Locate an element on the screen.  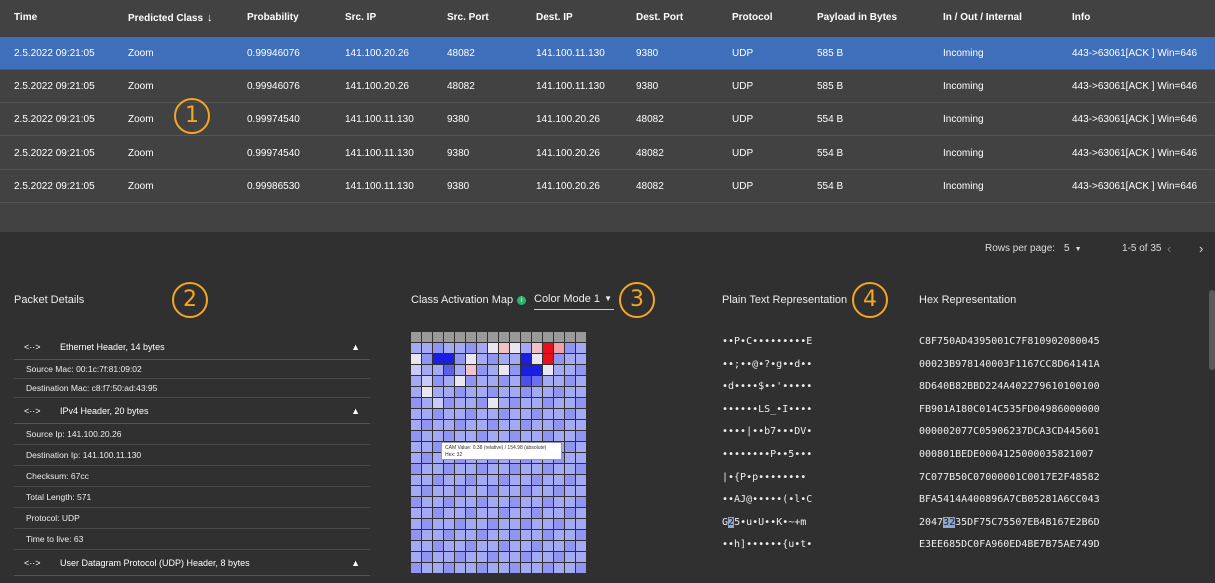
rows-per-page-select: 5 ▼ is located at coordinates (1073, 249).